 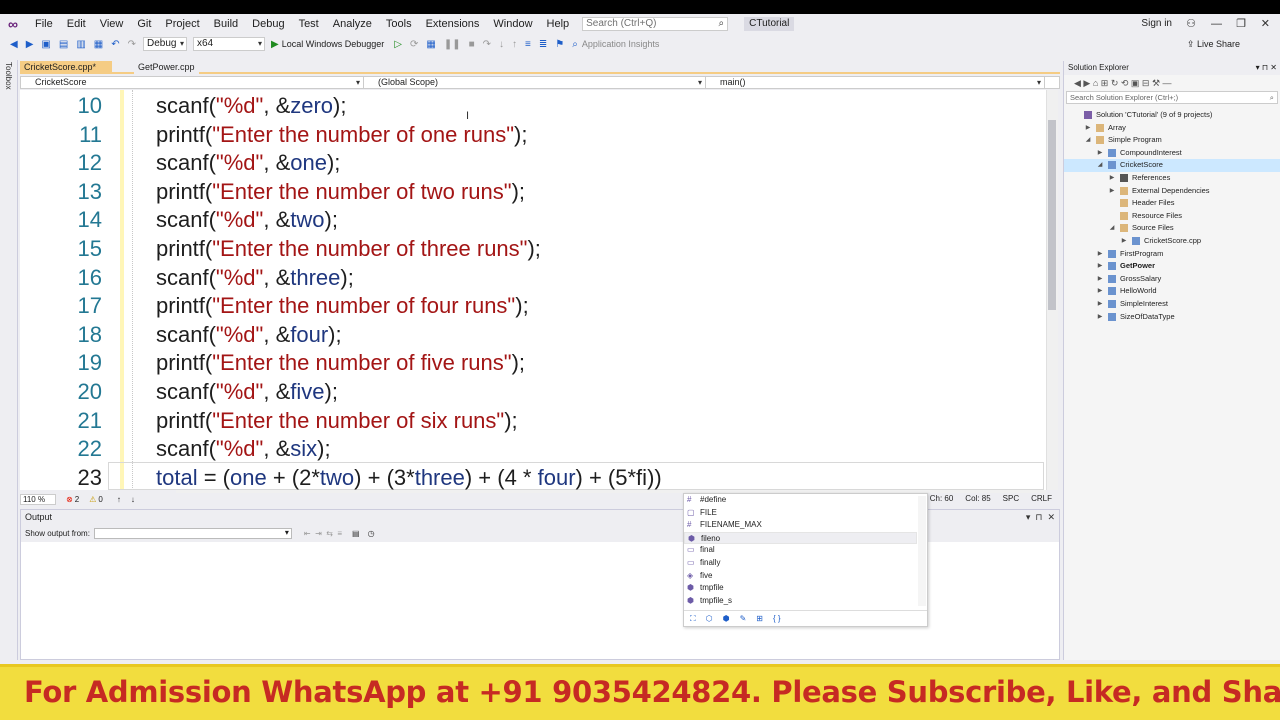 I want to click on account-icon: ⚇, so click(x=1191, y=24).